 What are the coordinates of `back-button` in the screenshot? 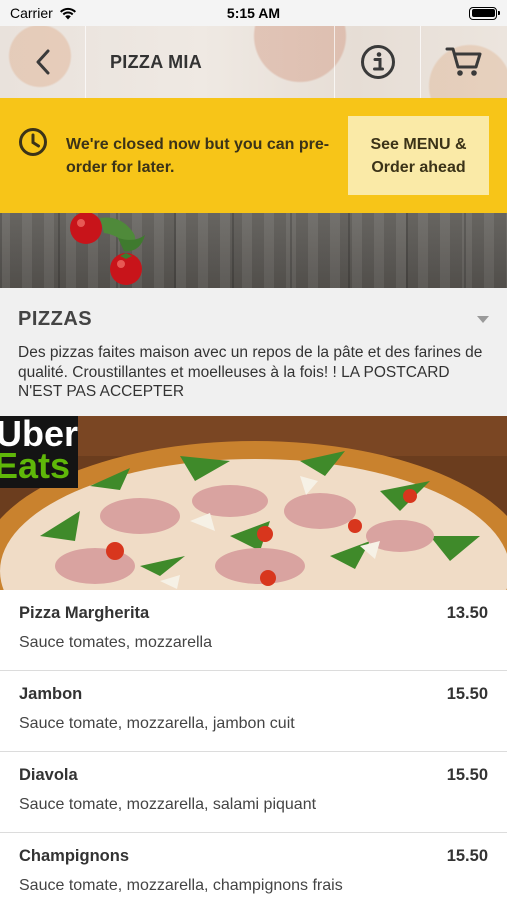 It's located at (43, 62).